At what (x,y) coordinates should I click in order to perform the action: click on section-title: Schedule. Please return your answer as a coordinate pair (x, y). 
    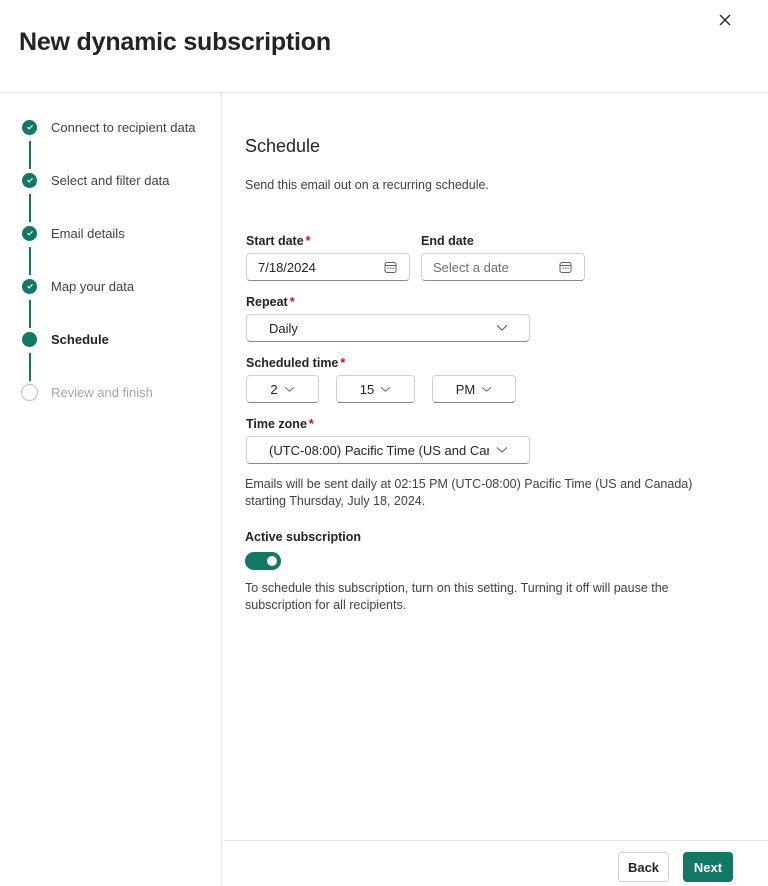
    Looking at the image, I should click on (283, 146).